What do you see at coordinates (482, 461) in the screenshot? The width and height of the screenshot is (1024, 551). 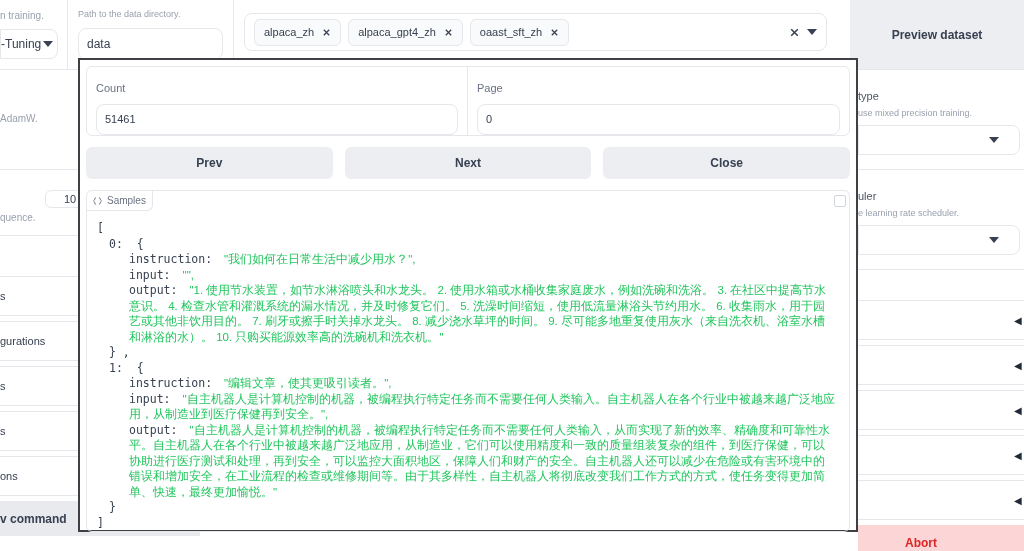 I see `json-field: output: "自主机器人是计算机控制的机器，被编程执行特定任务而不需要任何人类输入，从而实现了新的效率、精确度和可靠性水平。自主机器人在各个行业中被越来越广泛地应用，从制造业，它们可以使用精度和一致的质量组装复杂的组件，到医疗保健，可以协助进行医疗测试和处理，再到安全，可以监控大面积地区，保障人们和财产的安全。自主机器人还可以减少在危险或有害环境中的错误和增加安全，在工业流程的检查或维修期间等。由于其多样性，自主机器人将彻底改变我们工作方式的方式，使任务变得更加简单、快速，最终更加愉悦。"` at bounding box center [482, 461].